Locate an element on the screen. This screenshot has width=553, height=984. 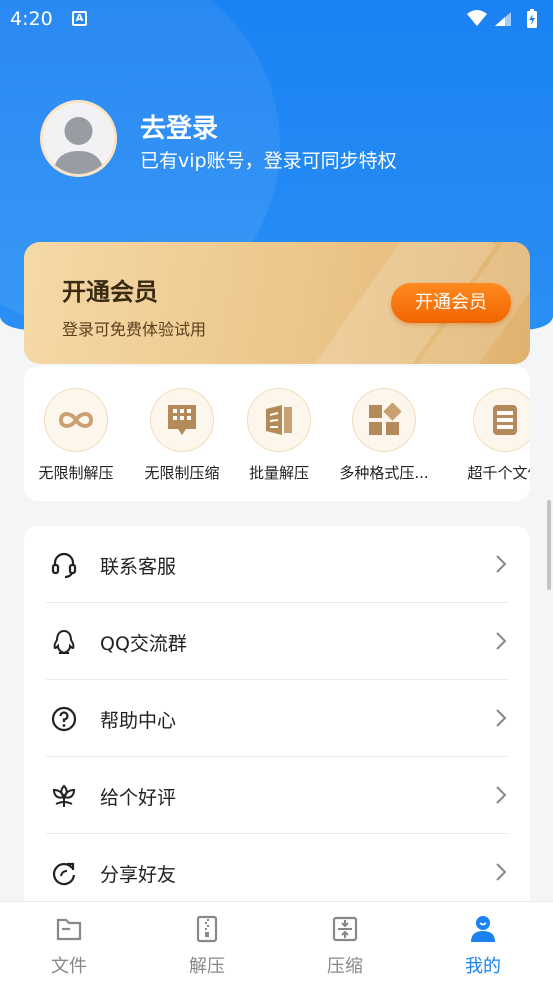
menu-item-share-friends: 分享好友 is located at coordinates (277, 872).